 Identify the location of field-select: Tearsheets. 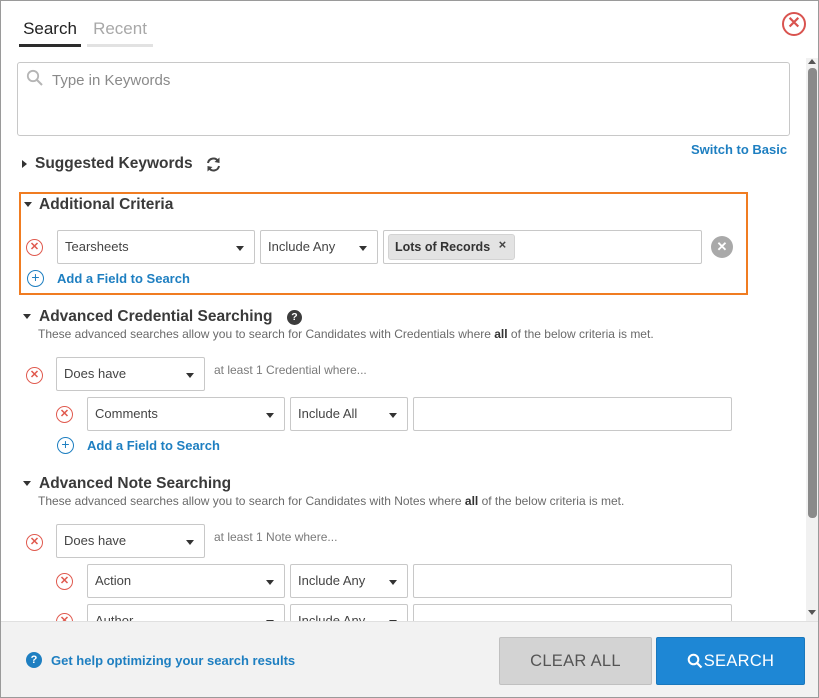
(156, 247).